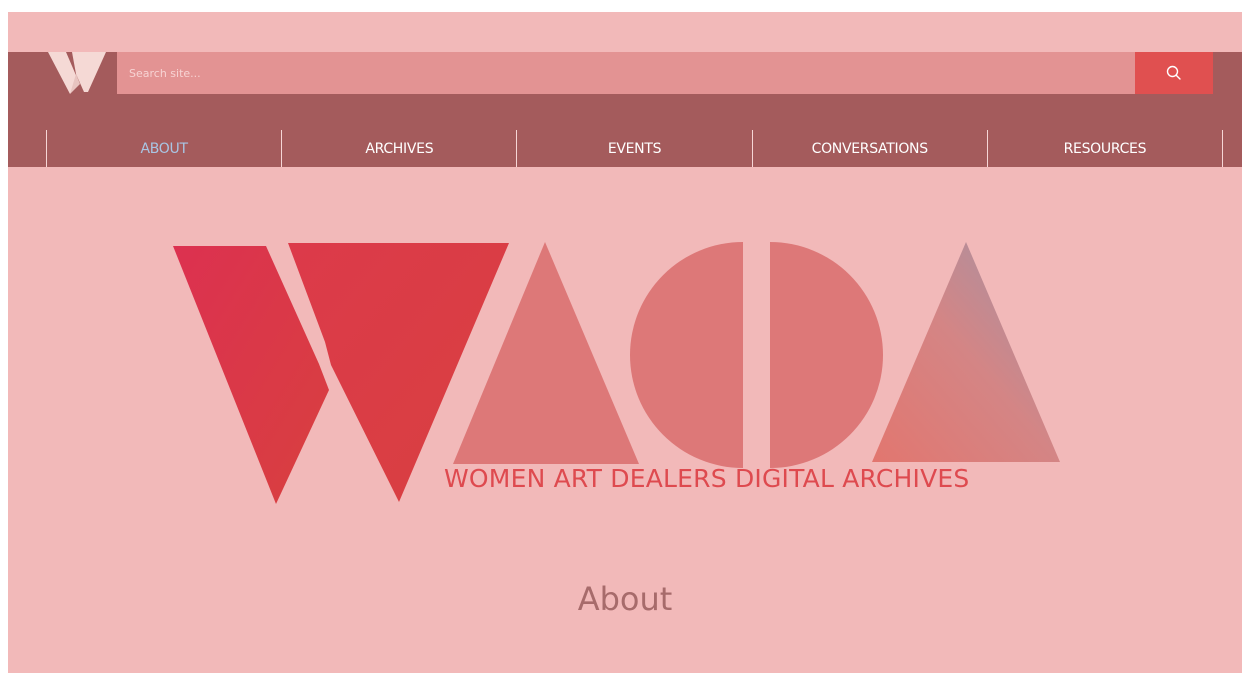 This screenshot has width=1242, height=673. What do you see at coordinates (686, 355) in the screenshot?
I see `letter-d-half-circle-left-shape` at bounding box center [686, 355].